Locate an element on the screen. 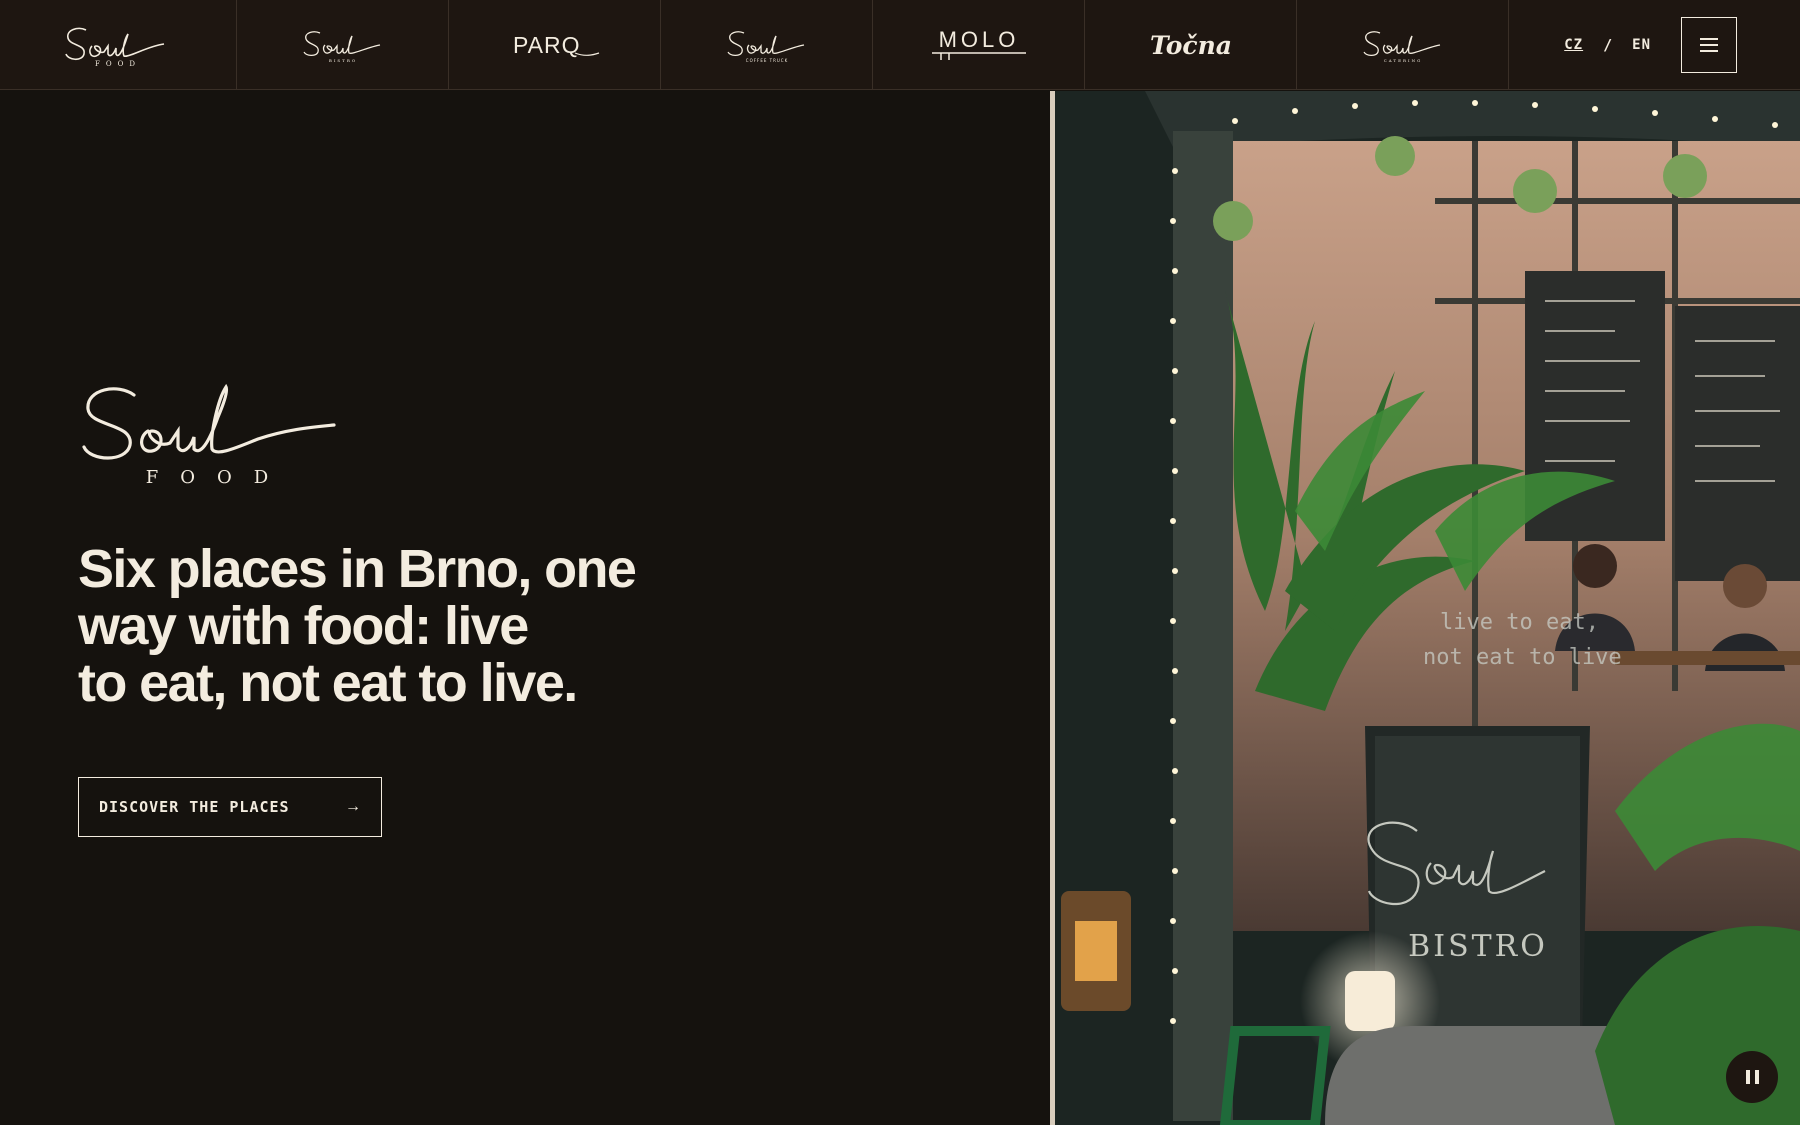 The height and width of the screenshot is (1125, 1800). arrow-right-icon: → is located at coordinates (353, 806).